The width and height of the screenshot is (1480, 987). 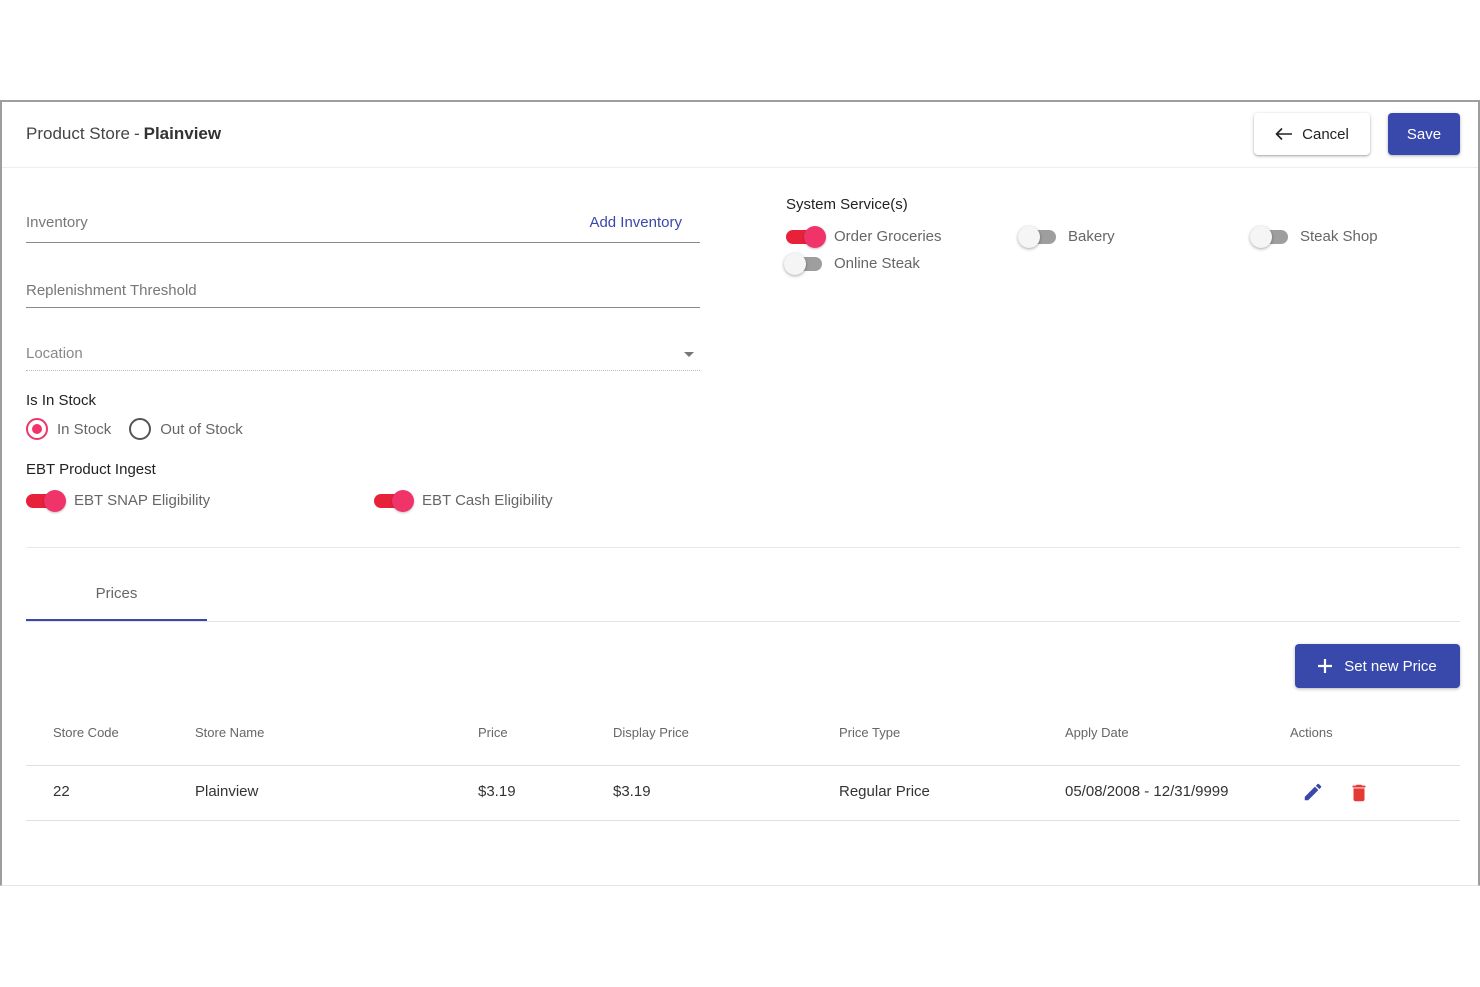 I want to click on is-in-stock-heading: Is In Stock, so click(x=61, y=400).